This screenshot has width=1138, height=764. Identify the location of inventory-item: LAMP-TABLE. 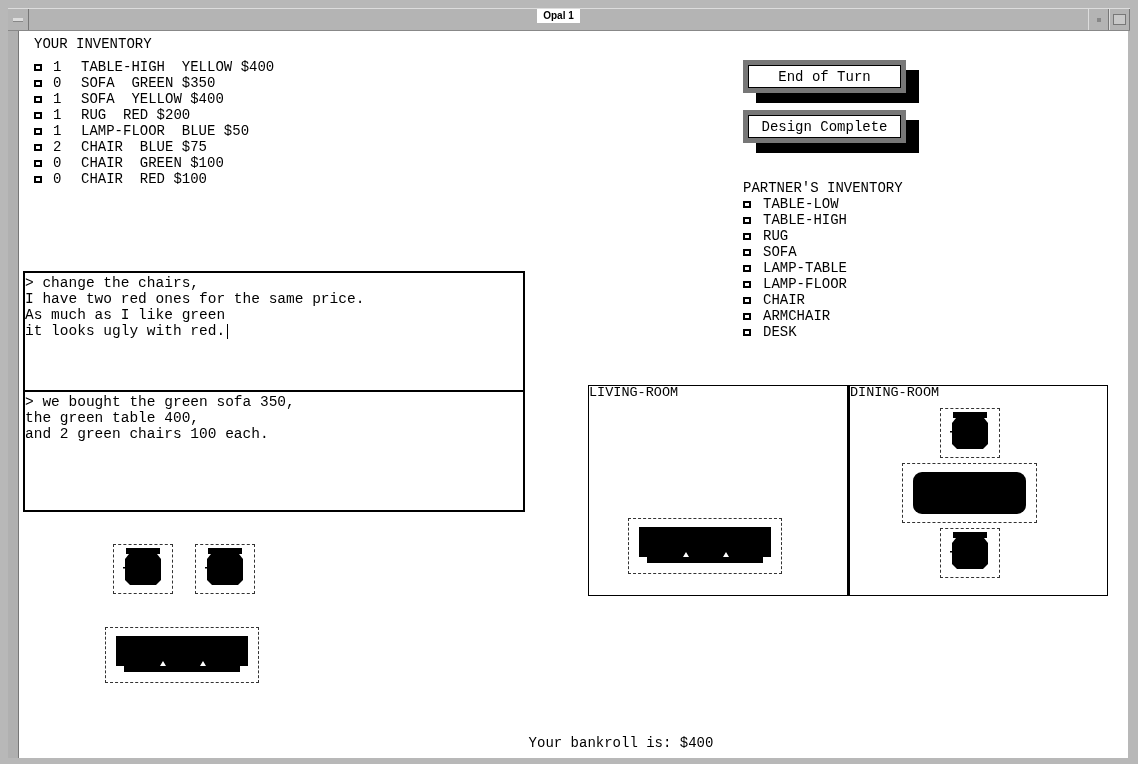
(805, 268).